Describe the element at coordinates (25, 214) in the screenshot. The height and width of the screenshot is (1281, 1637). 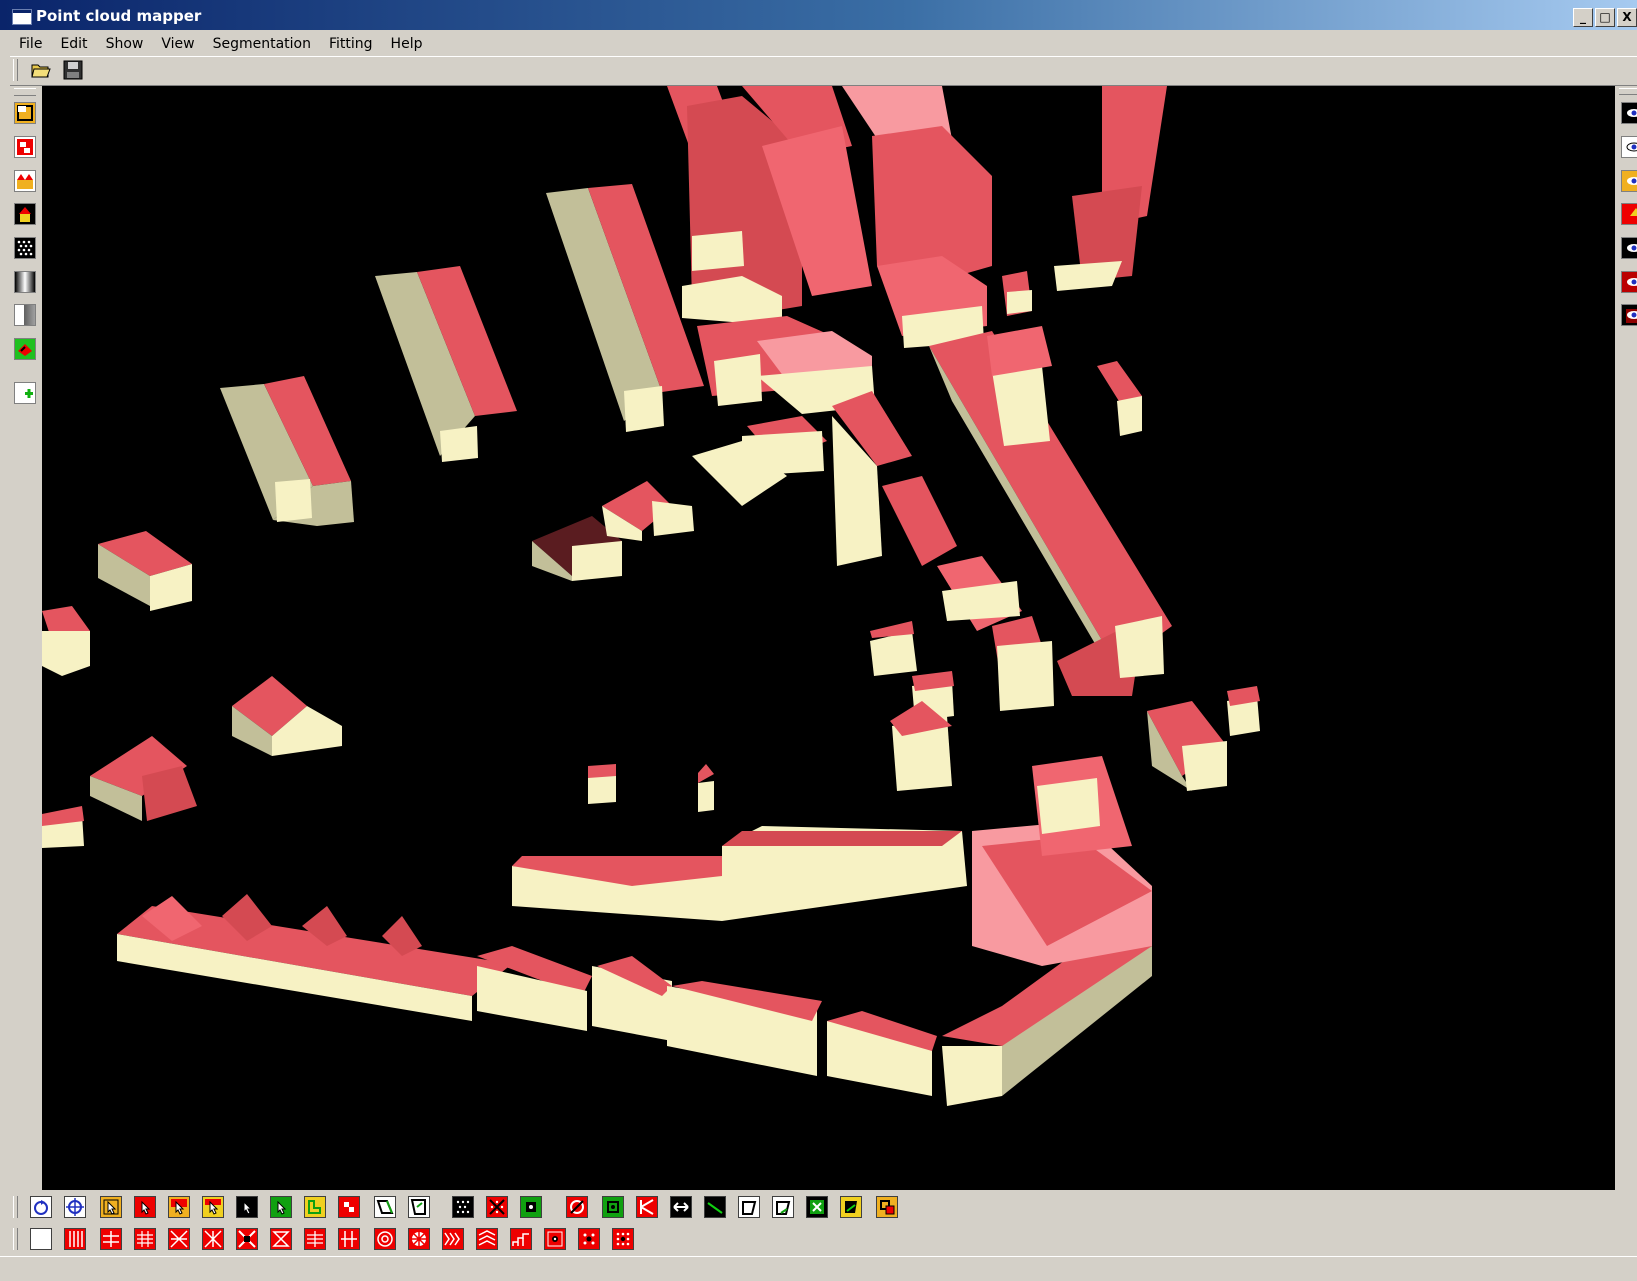
I see `house-height-icon` at that location.